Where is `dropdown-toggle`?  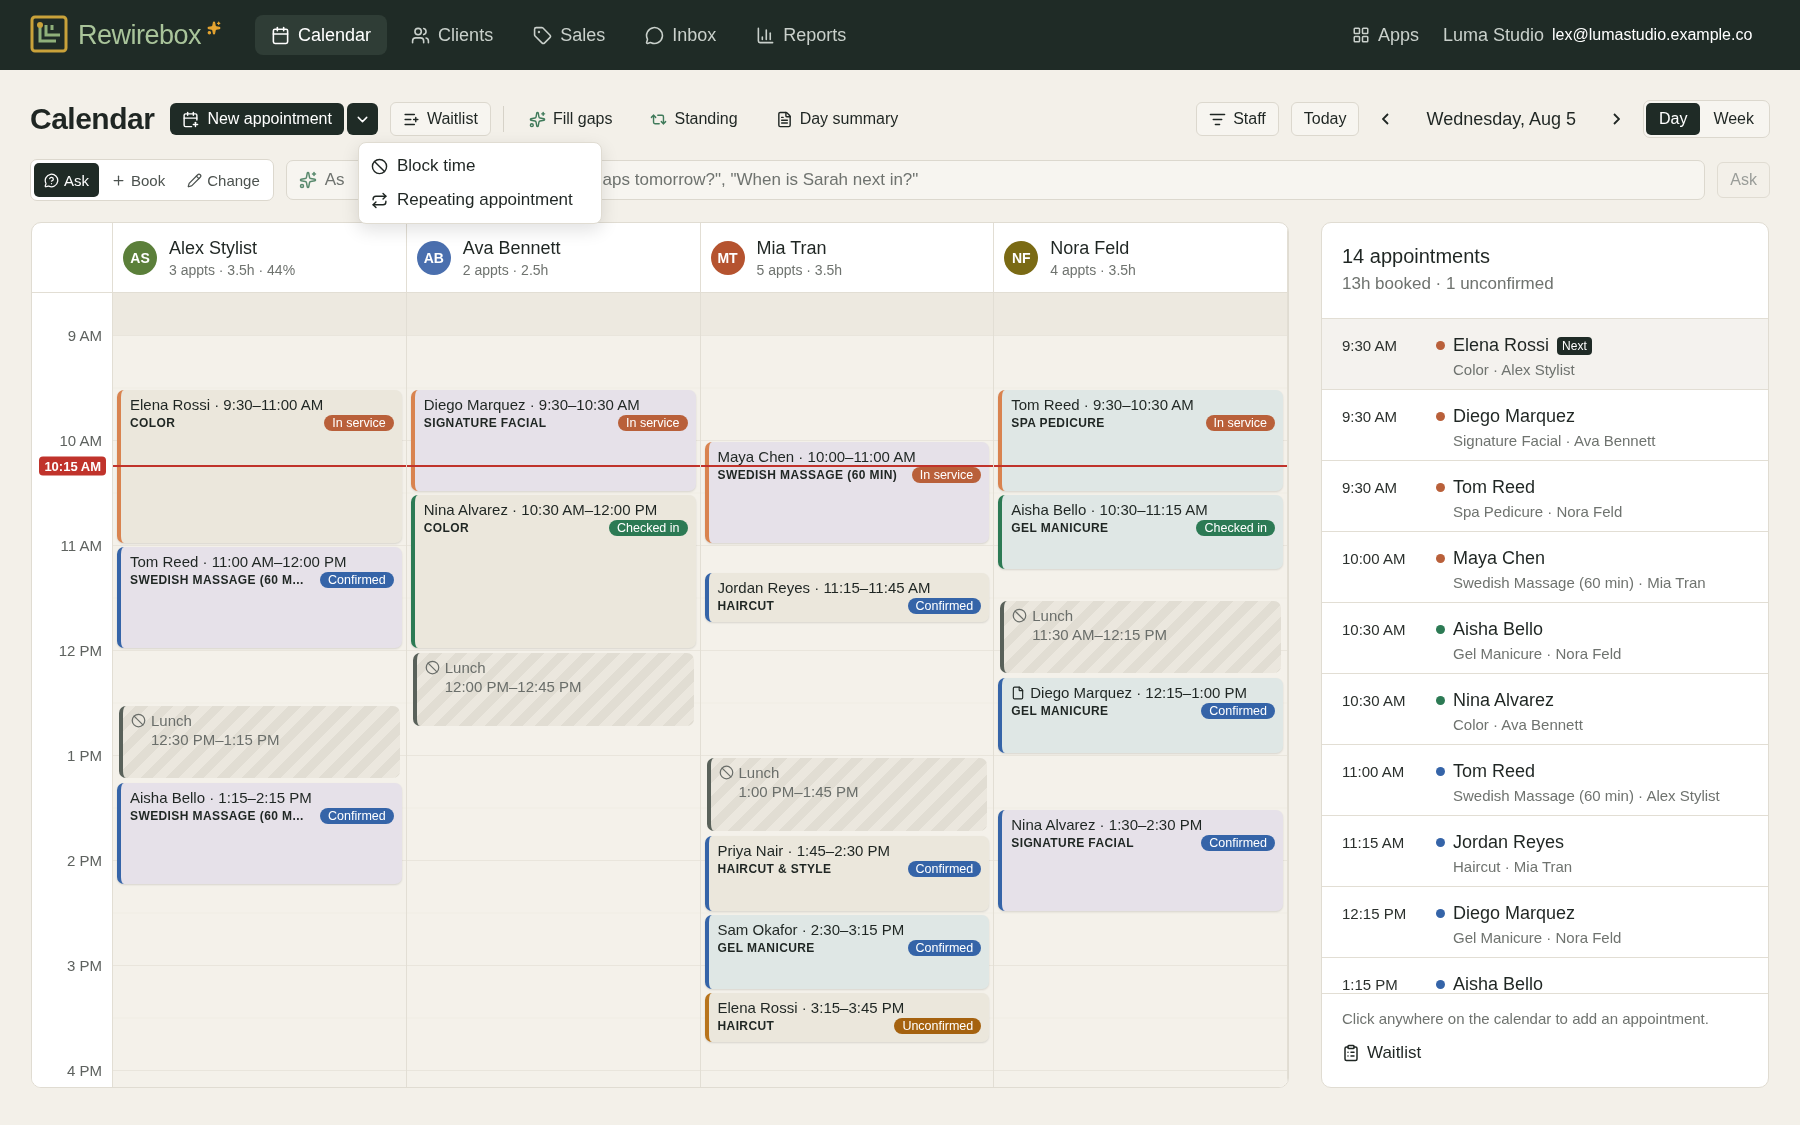
dropdown-toggle is located at coordinates (362, 119).